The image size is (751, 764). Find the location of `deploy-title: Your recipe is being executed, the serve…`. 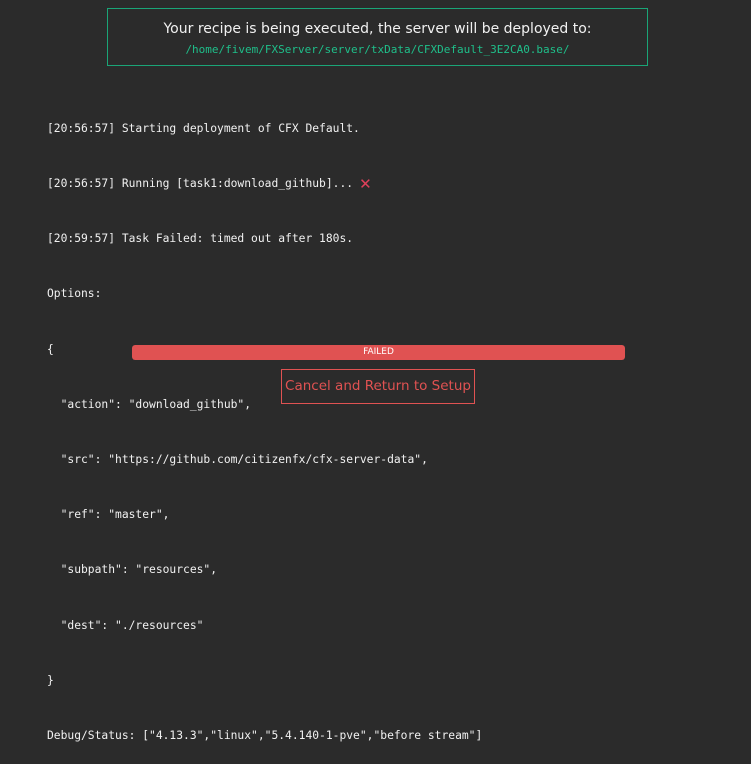

deploy-title: Your recipe is being executed, the serve… is located at coordinates (377, 29).